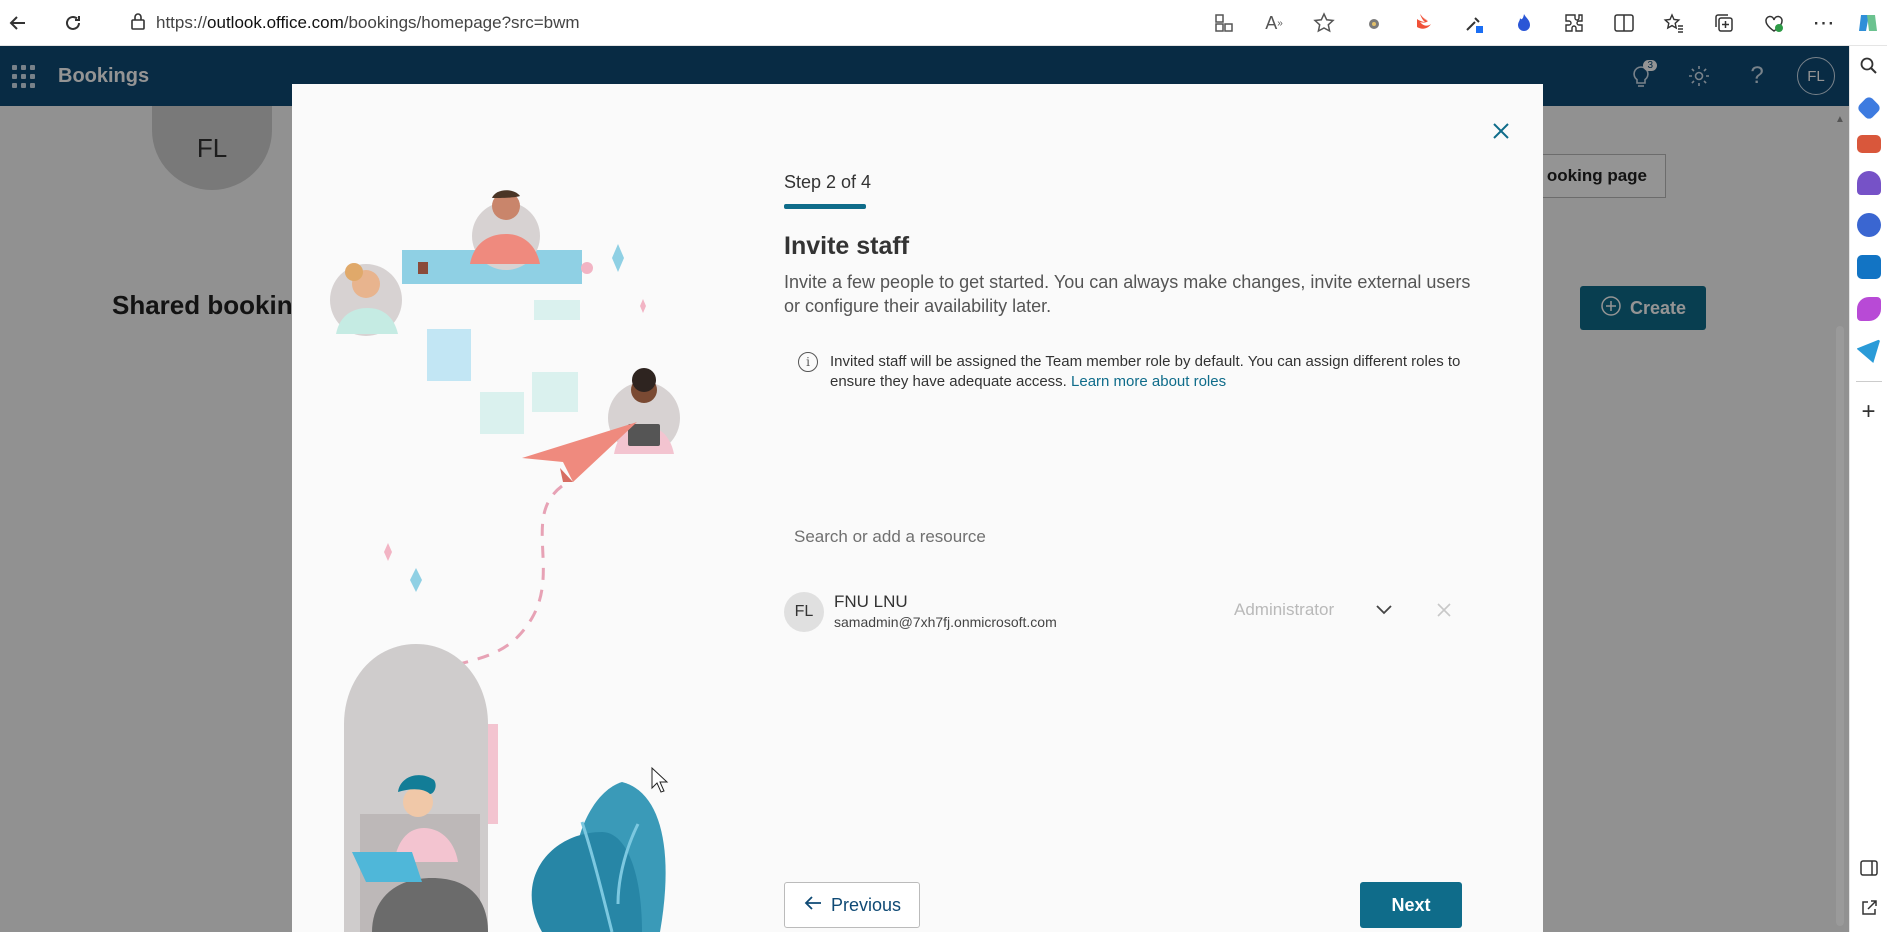 The width and height of the screenshot is (1887, 932). I want to click on scroll-up-arrow-icon: ▲, so click(1840, 119).